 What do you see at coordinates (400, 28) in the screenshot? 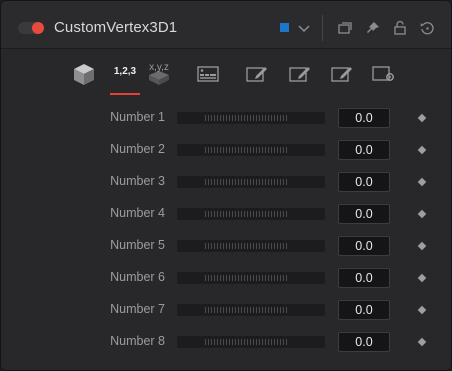
I see `lock-icon` at bounding box center [400, 28].